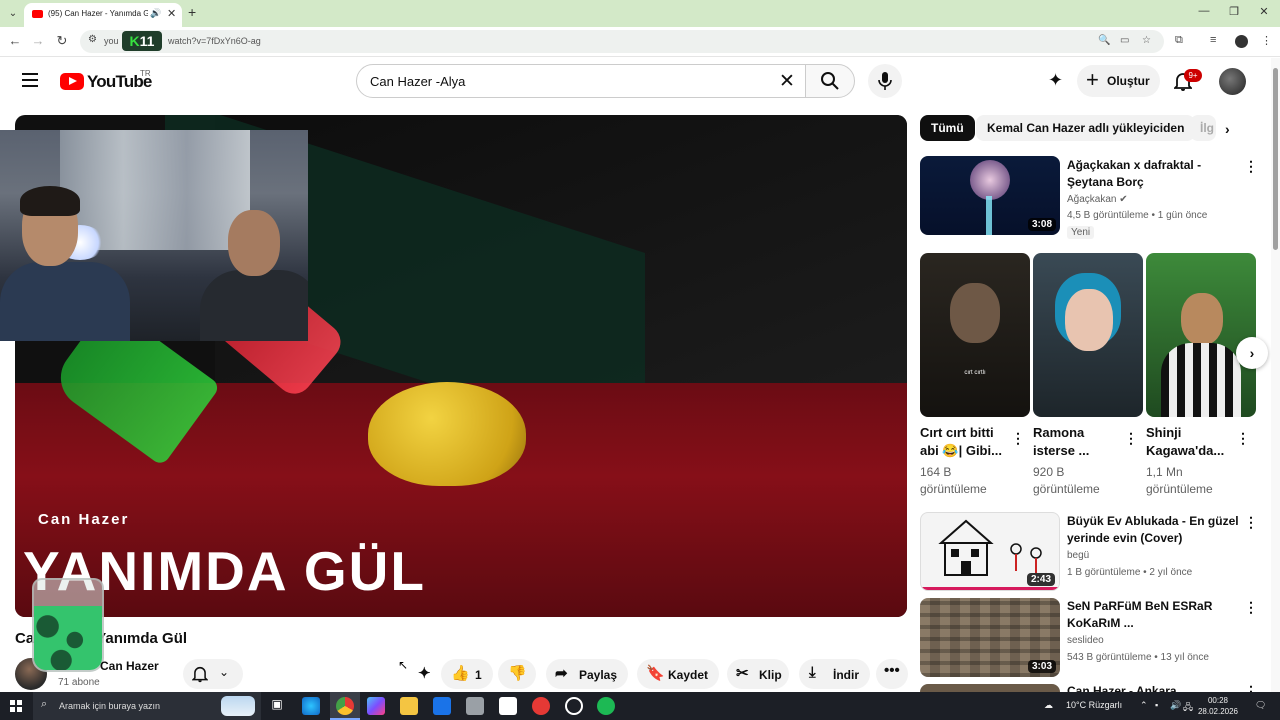  Describe the element at coordinates (587, 674) in the screenshot. I see `share-button: ➦ Paylaş` at that location.